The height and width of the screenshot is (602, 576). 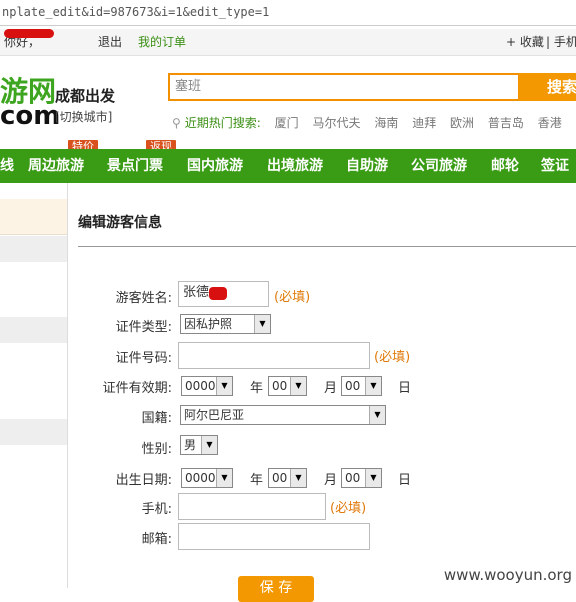 I want to click on sidebar-section, so click(x=33, y=249).